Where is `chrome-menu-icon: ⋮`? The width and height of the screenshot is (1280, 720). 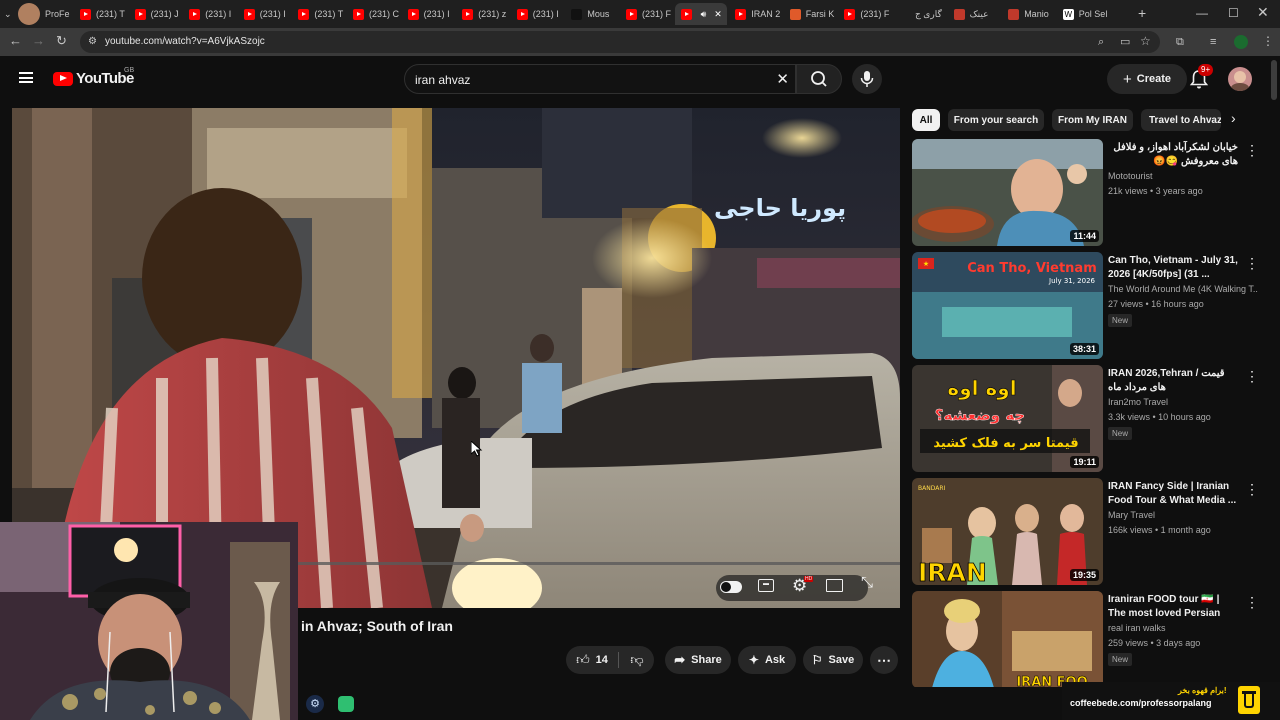
chrome-menu-icon: ⋮ is located at coordinates (1268, 41).